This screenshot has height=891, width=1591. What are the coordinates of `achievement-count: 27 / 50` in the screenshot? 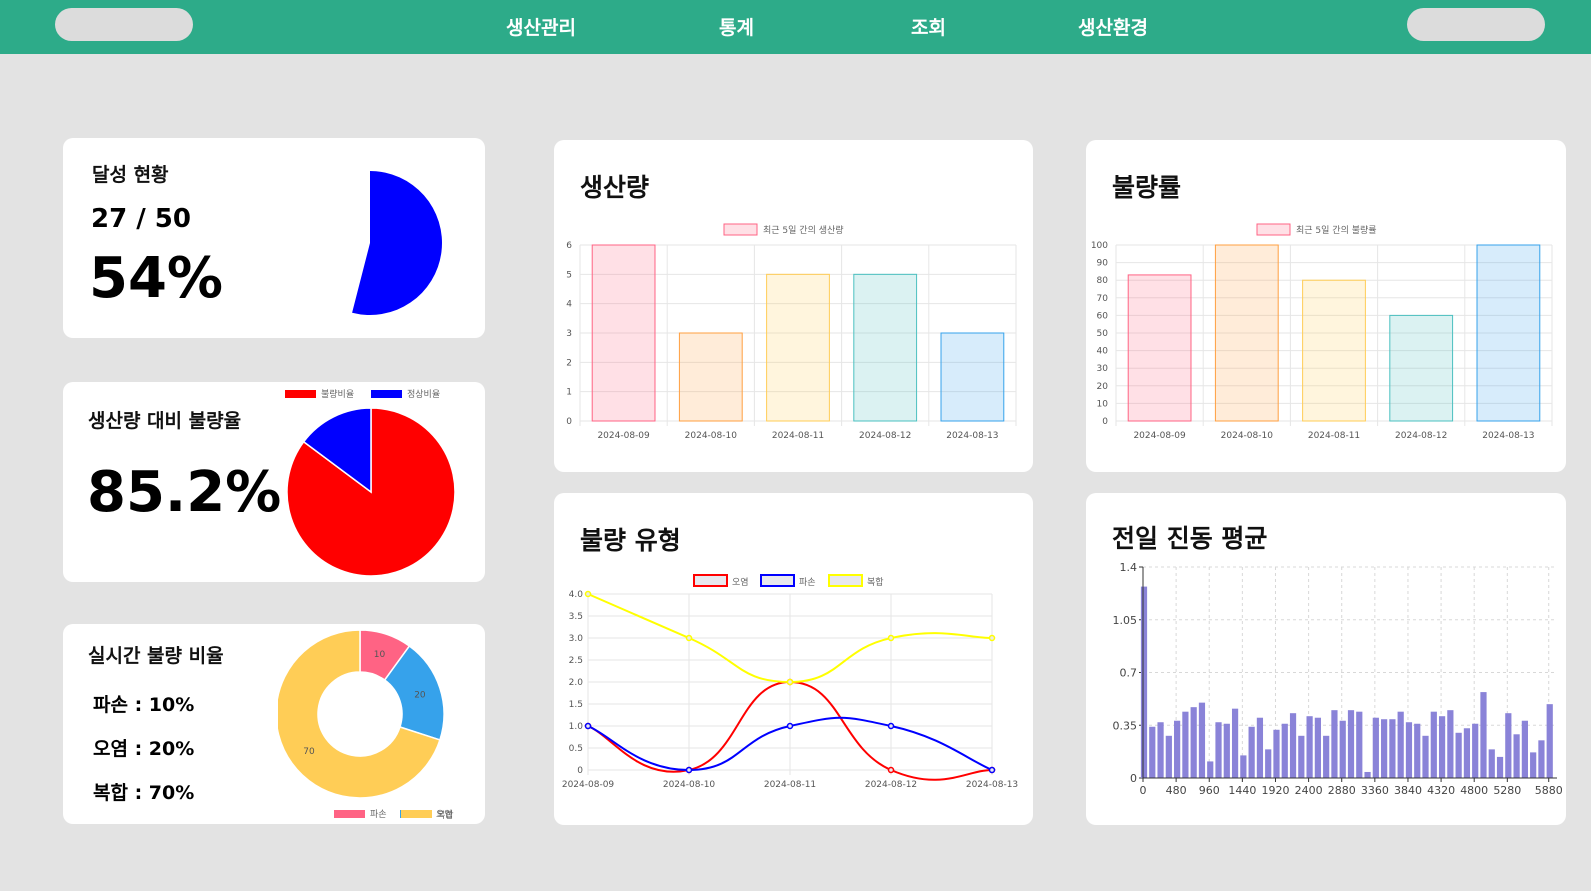 It's located at (141, 219).